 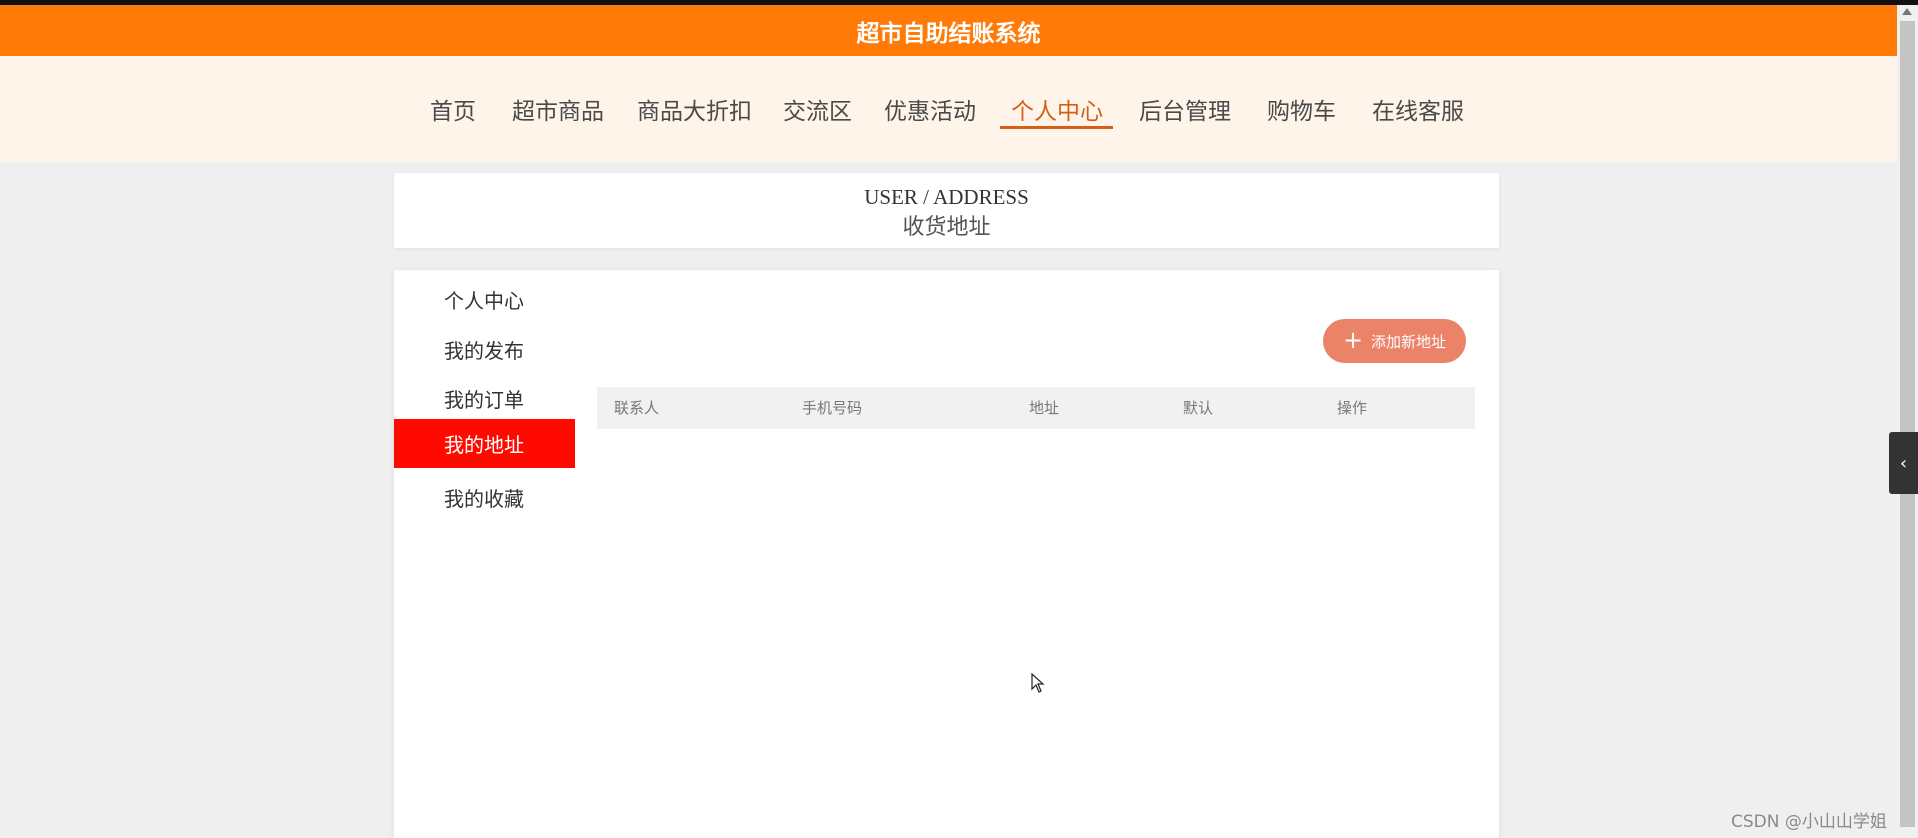 I want to click on vertical-scrollbar, so click(x=1907, y=421).